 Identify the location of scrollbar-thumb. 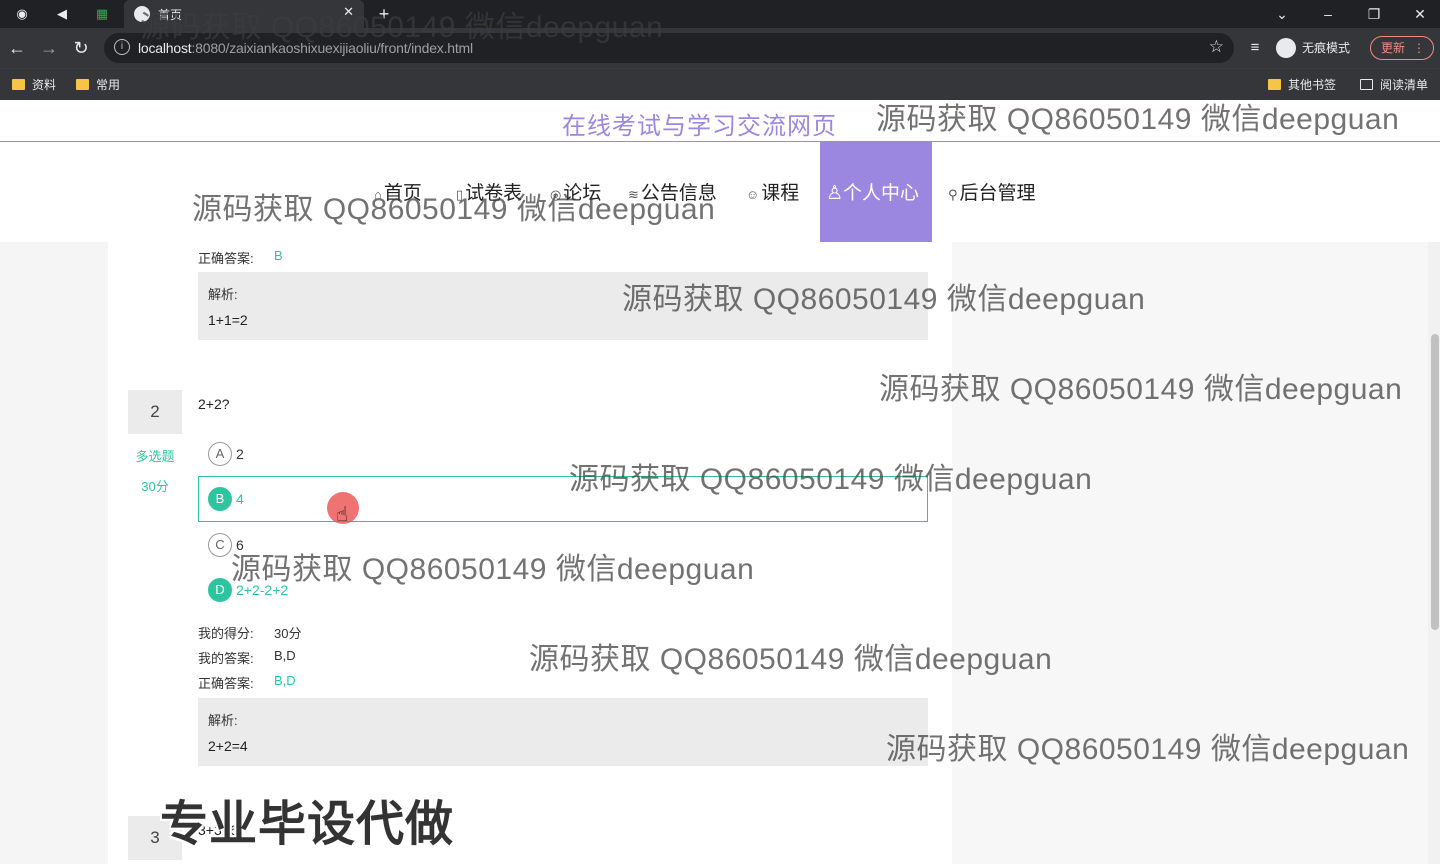
(1435, 482).